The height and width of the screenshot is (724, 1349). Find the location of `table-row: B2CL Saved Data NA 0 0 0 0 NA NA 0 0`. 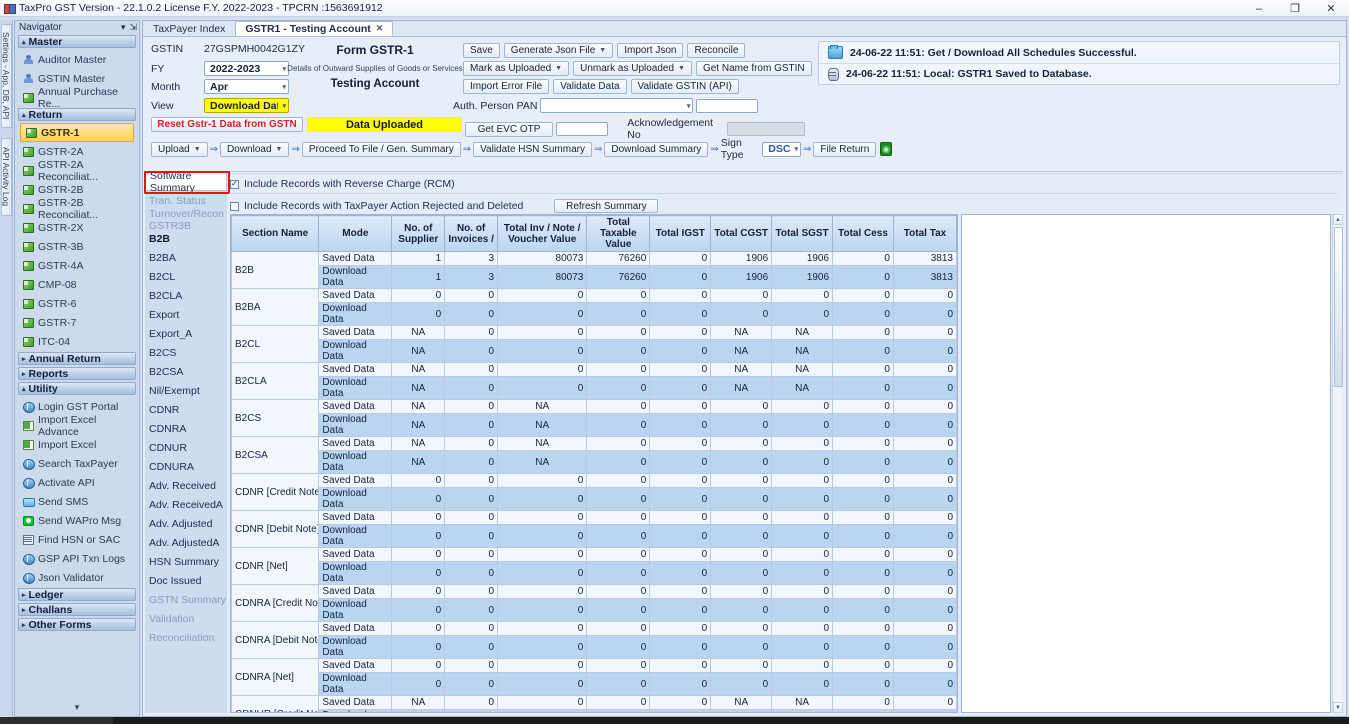

table-row: B2CL Saved Data NA 0 0 0 0 NA NA 0 0 is located at coordinates (594, 344).